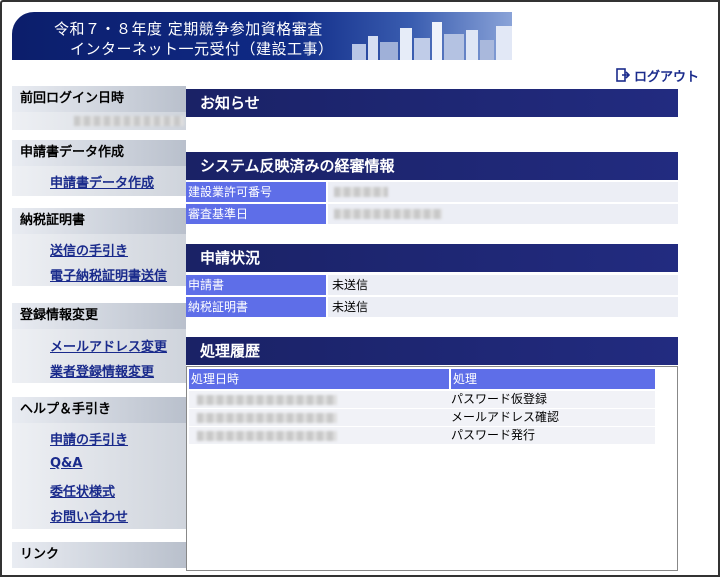 The image size is (720, 577). Describe the element at coordinates (188, 29) in the screenshot. I see `header-title-line1: 令和７・８年度 定期競争参加資格審査` at that location.